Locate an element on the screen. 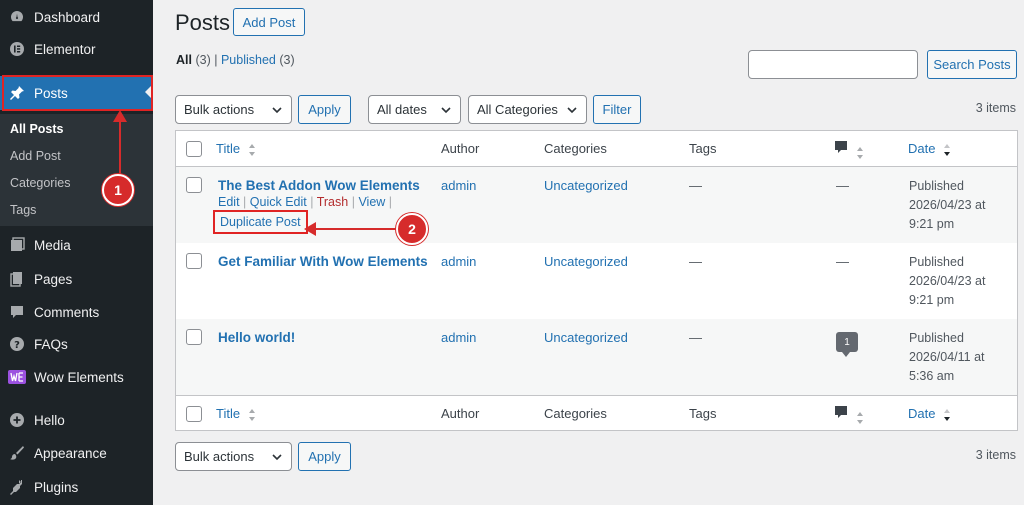 The height and width of the screenshot is (505, 1024). submenu-categories: Categories is located at coordinates (40, 183).